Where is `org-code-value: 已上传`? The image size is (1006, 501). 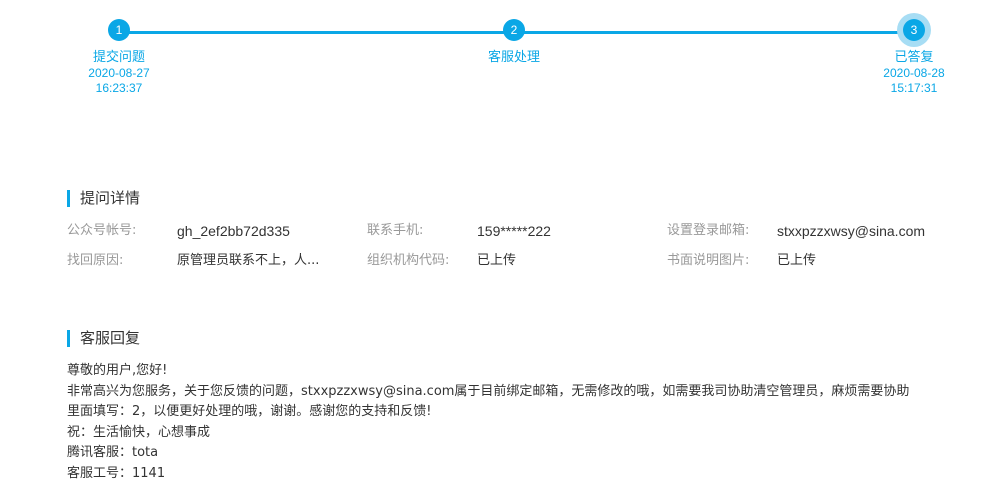
org-code-value: 已上传 is located at coordinates (496, 261).